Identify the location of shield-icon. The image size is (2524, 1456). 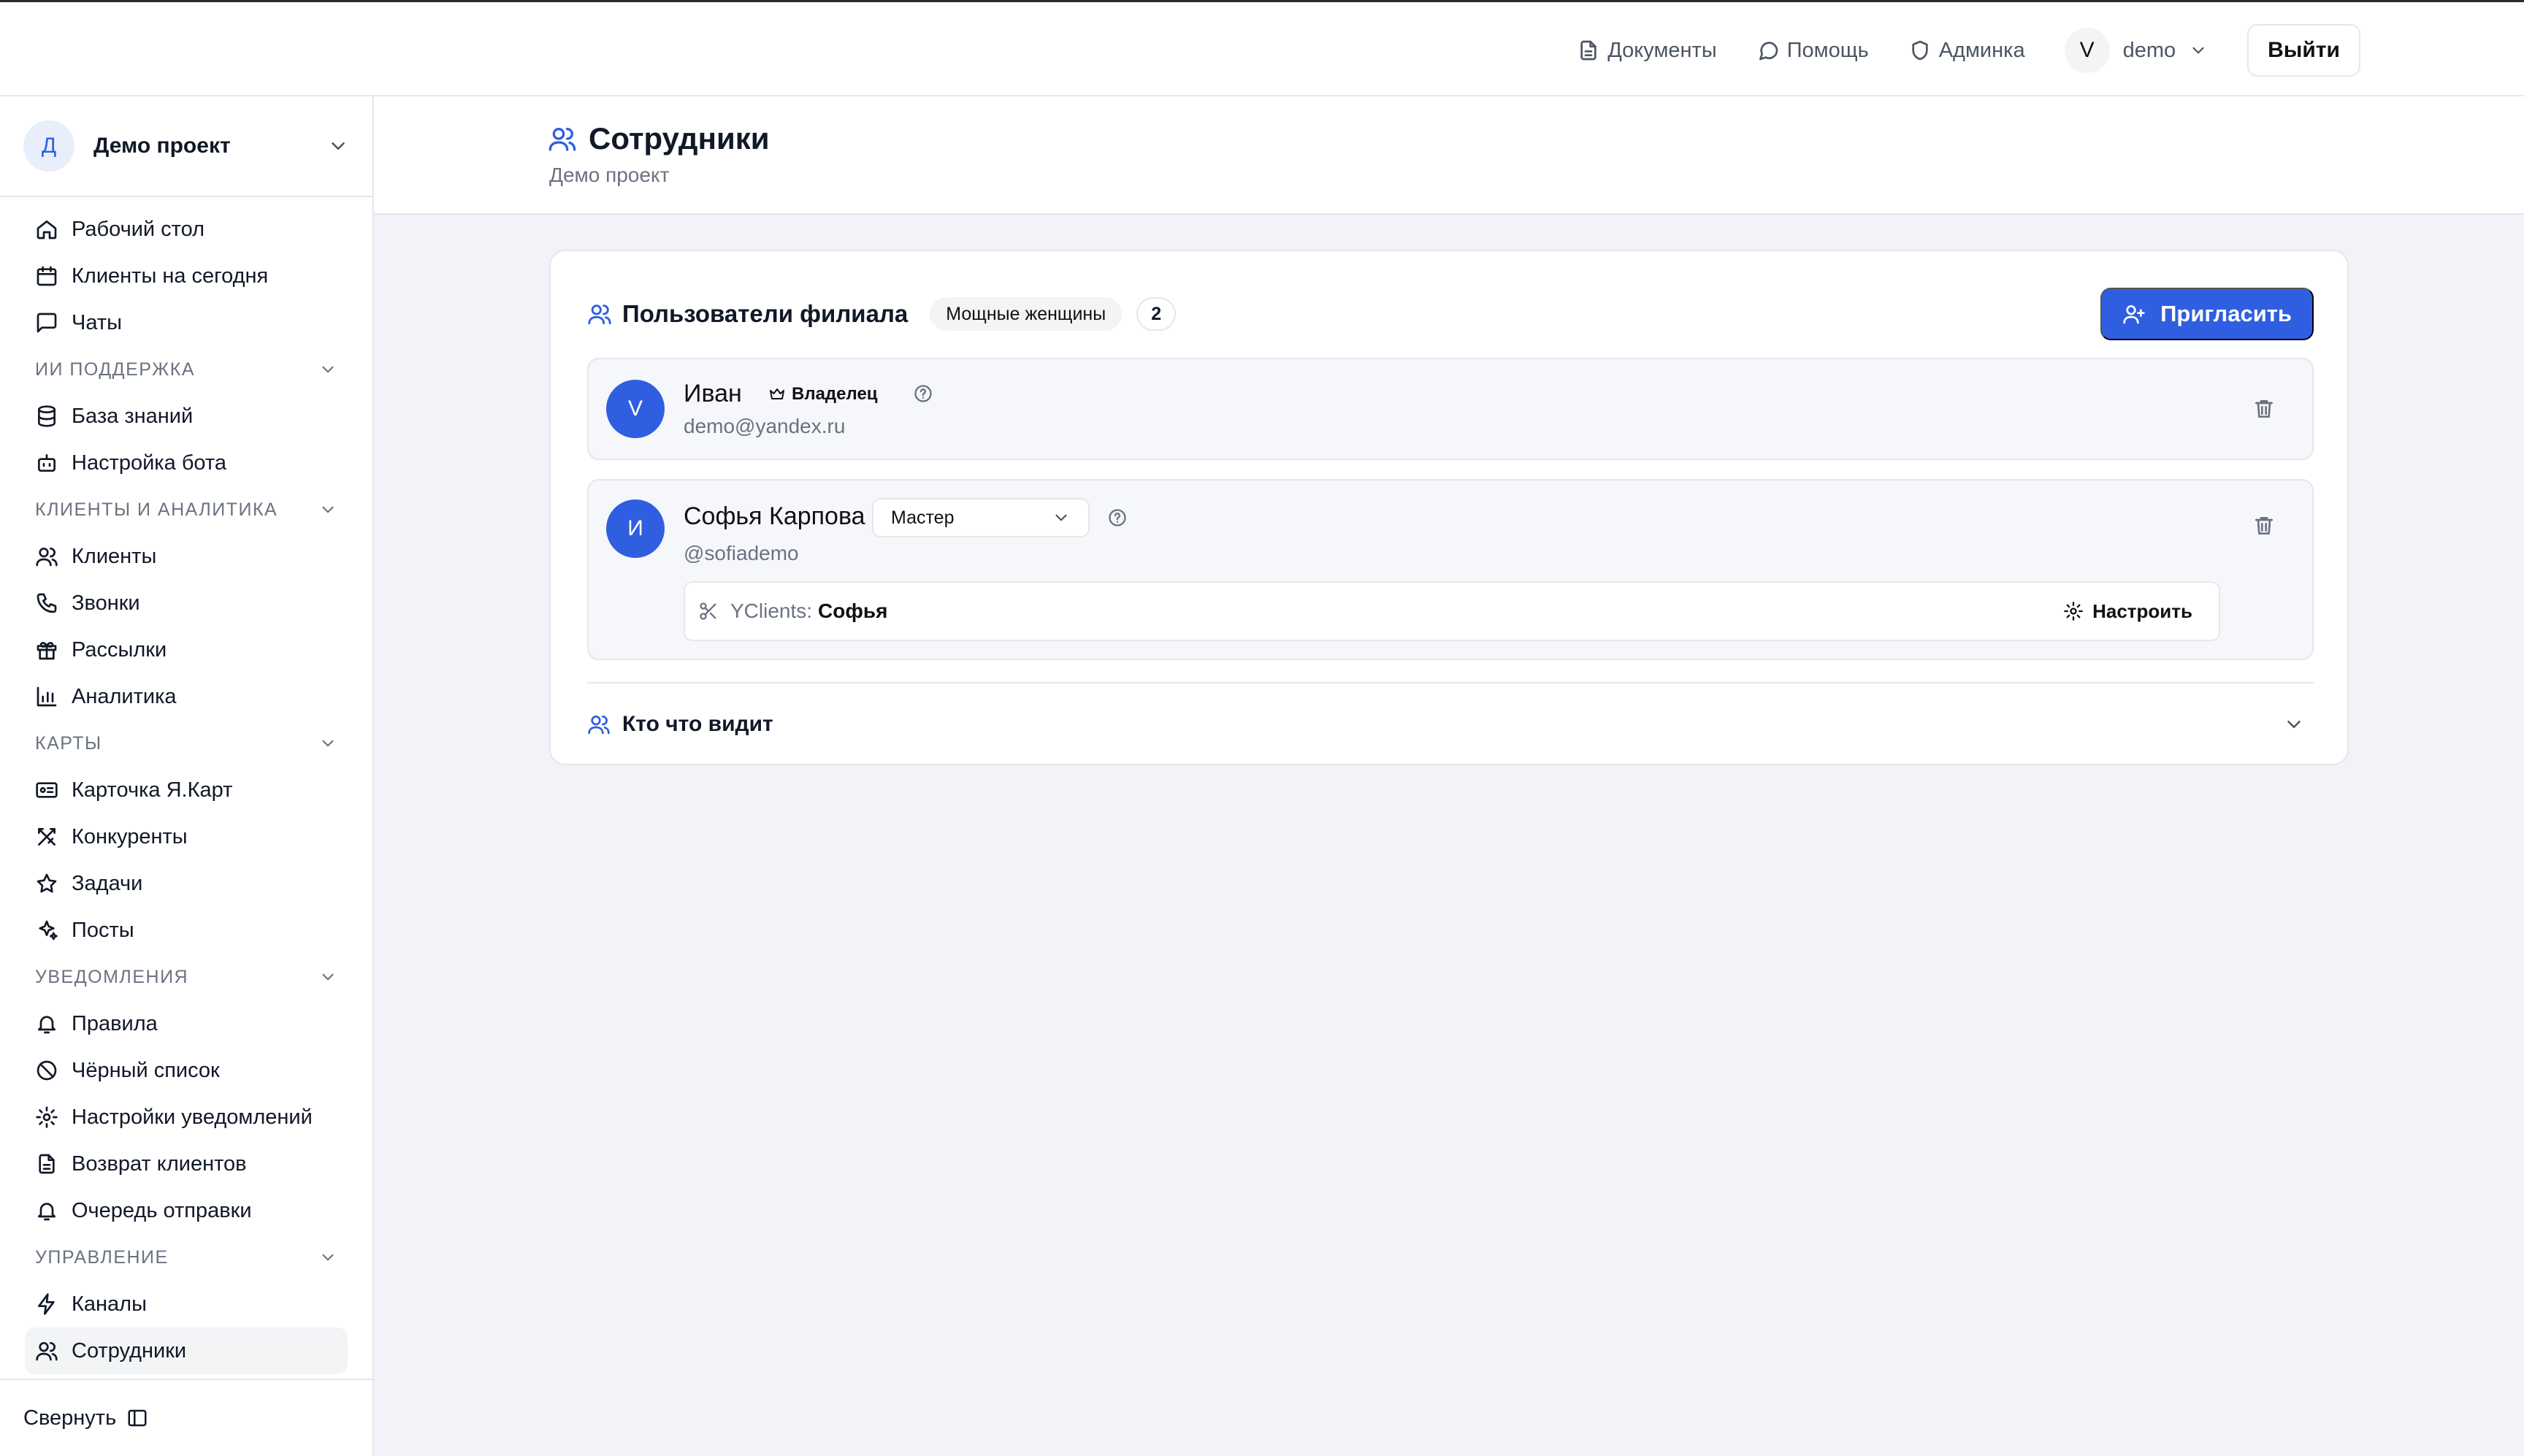
(1920, 50).